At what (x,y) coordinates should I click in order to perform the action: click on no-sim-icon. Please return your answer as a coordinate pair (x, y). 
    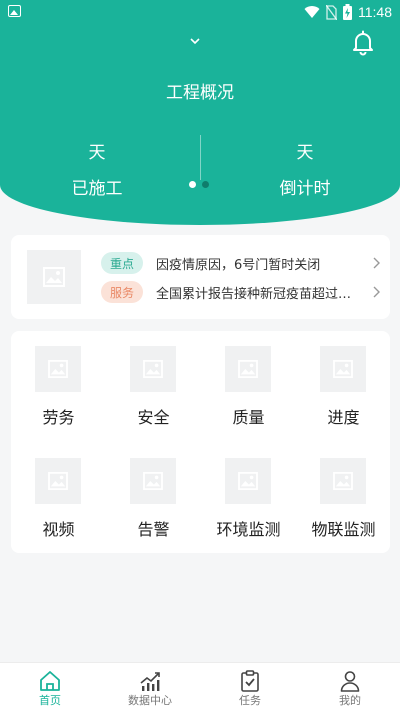
    Looking at the image, I should click on (331, 12).